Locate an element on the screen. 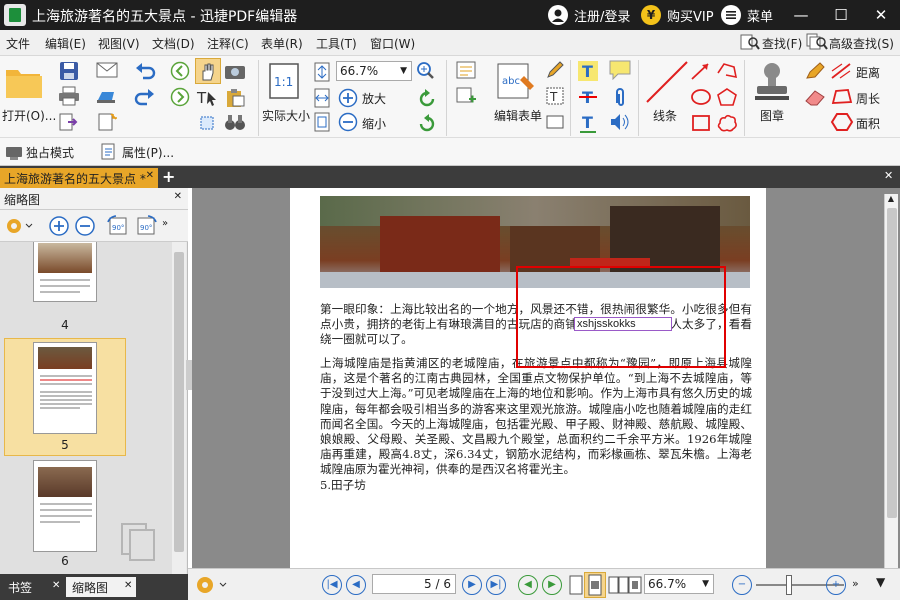 This screenshot has width=900, height=600. ellipse-tool-icon is located at coordinates (701, 98).